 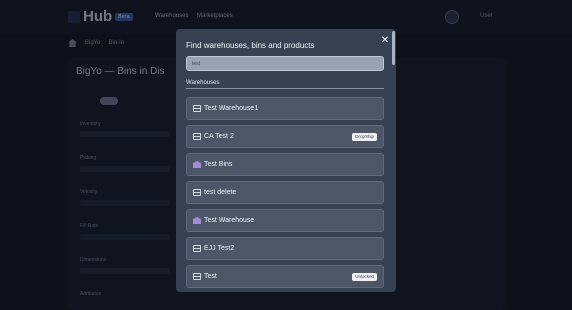 What do you see at coordinates (210, 276) in the screenshot?
I see `item-label: Test` at bounding box center [210, 276].